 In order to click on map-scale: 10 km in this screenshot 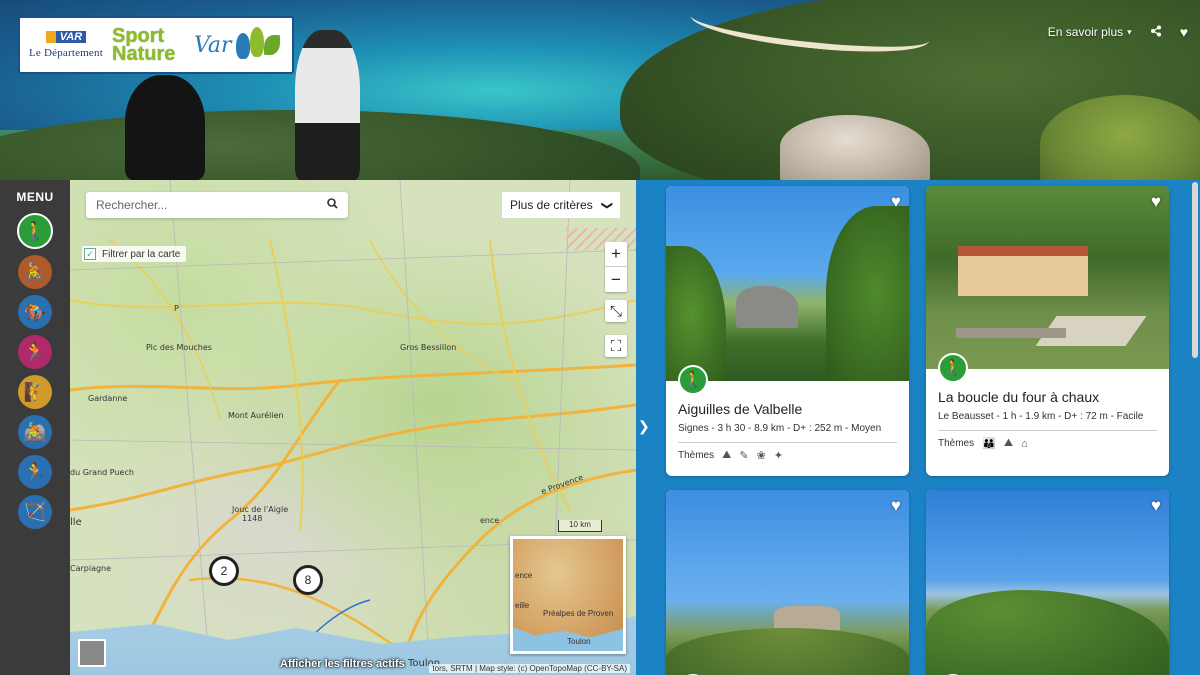, I will do `click(580, 526)`.